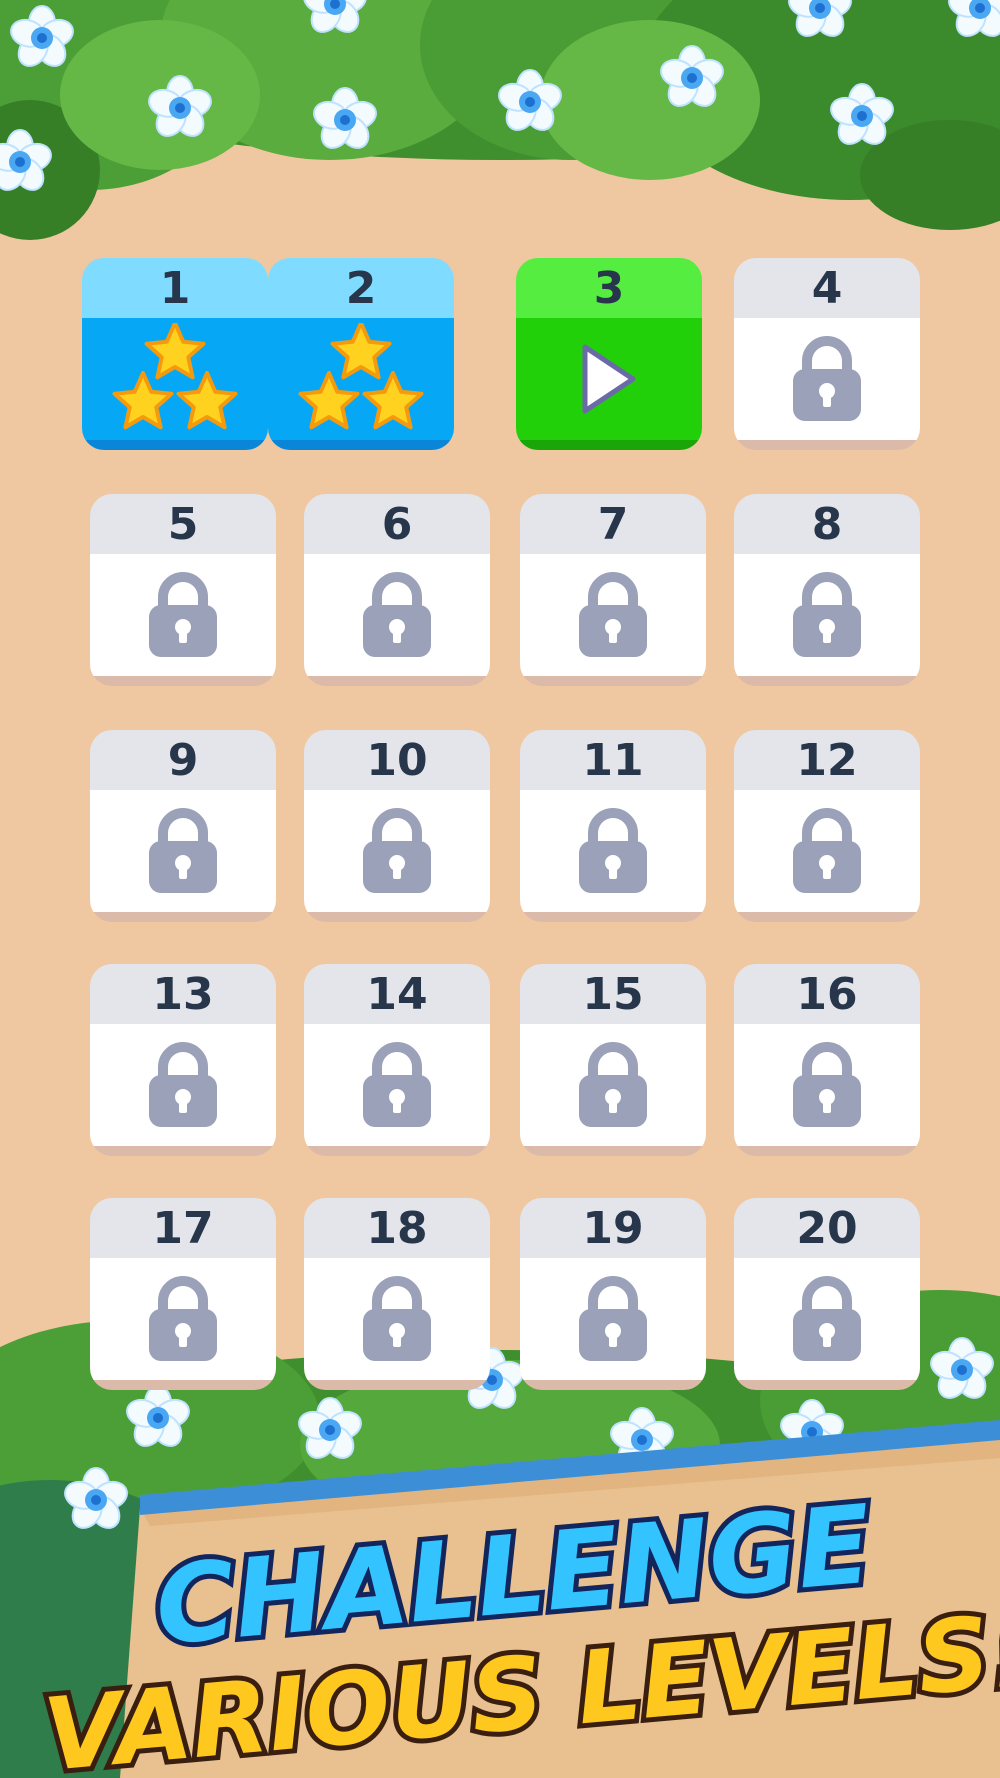 This screenshot has height=1778, width=1000. What do you see at coordinates (397, 1228) in the screenshot?
I see `level-number: 18` at bounding box center [397, 1228].